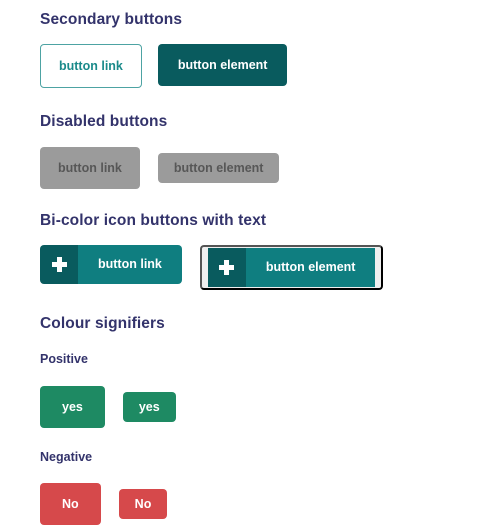  I want to click on negative-label: Negative, so click(270, 457).